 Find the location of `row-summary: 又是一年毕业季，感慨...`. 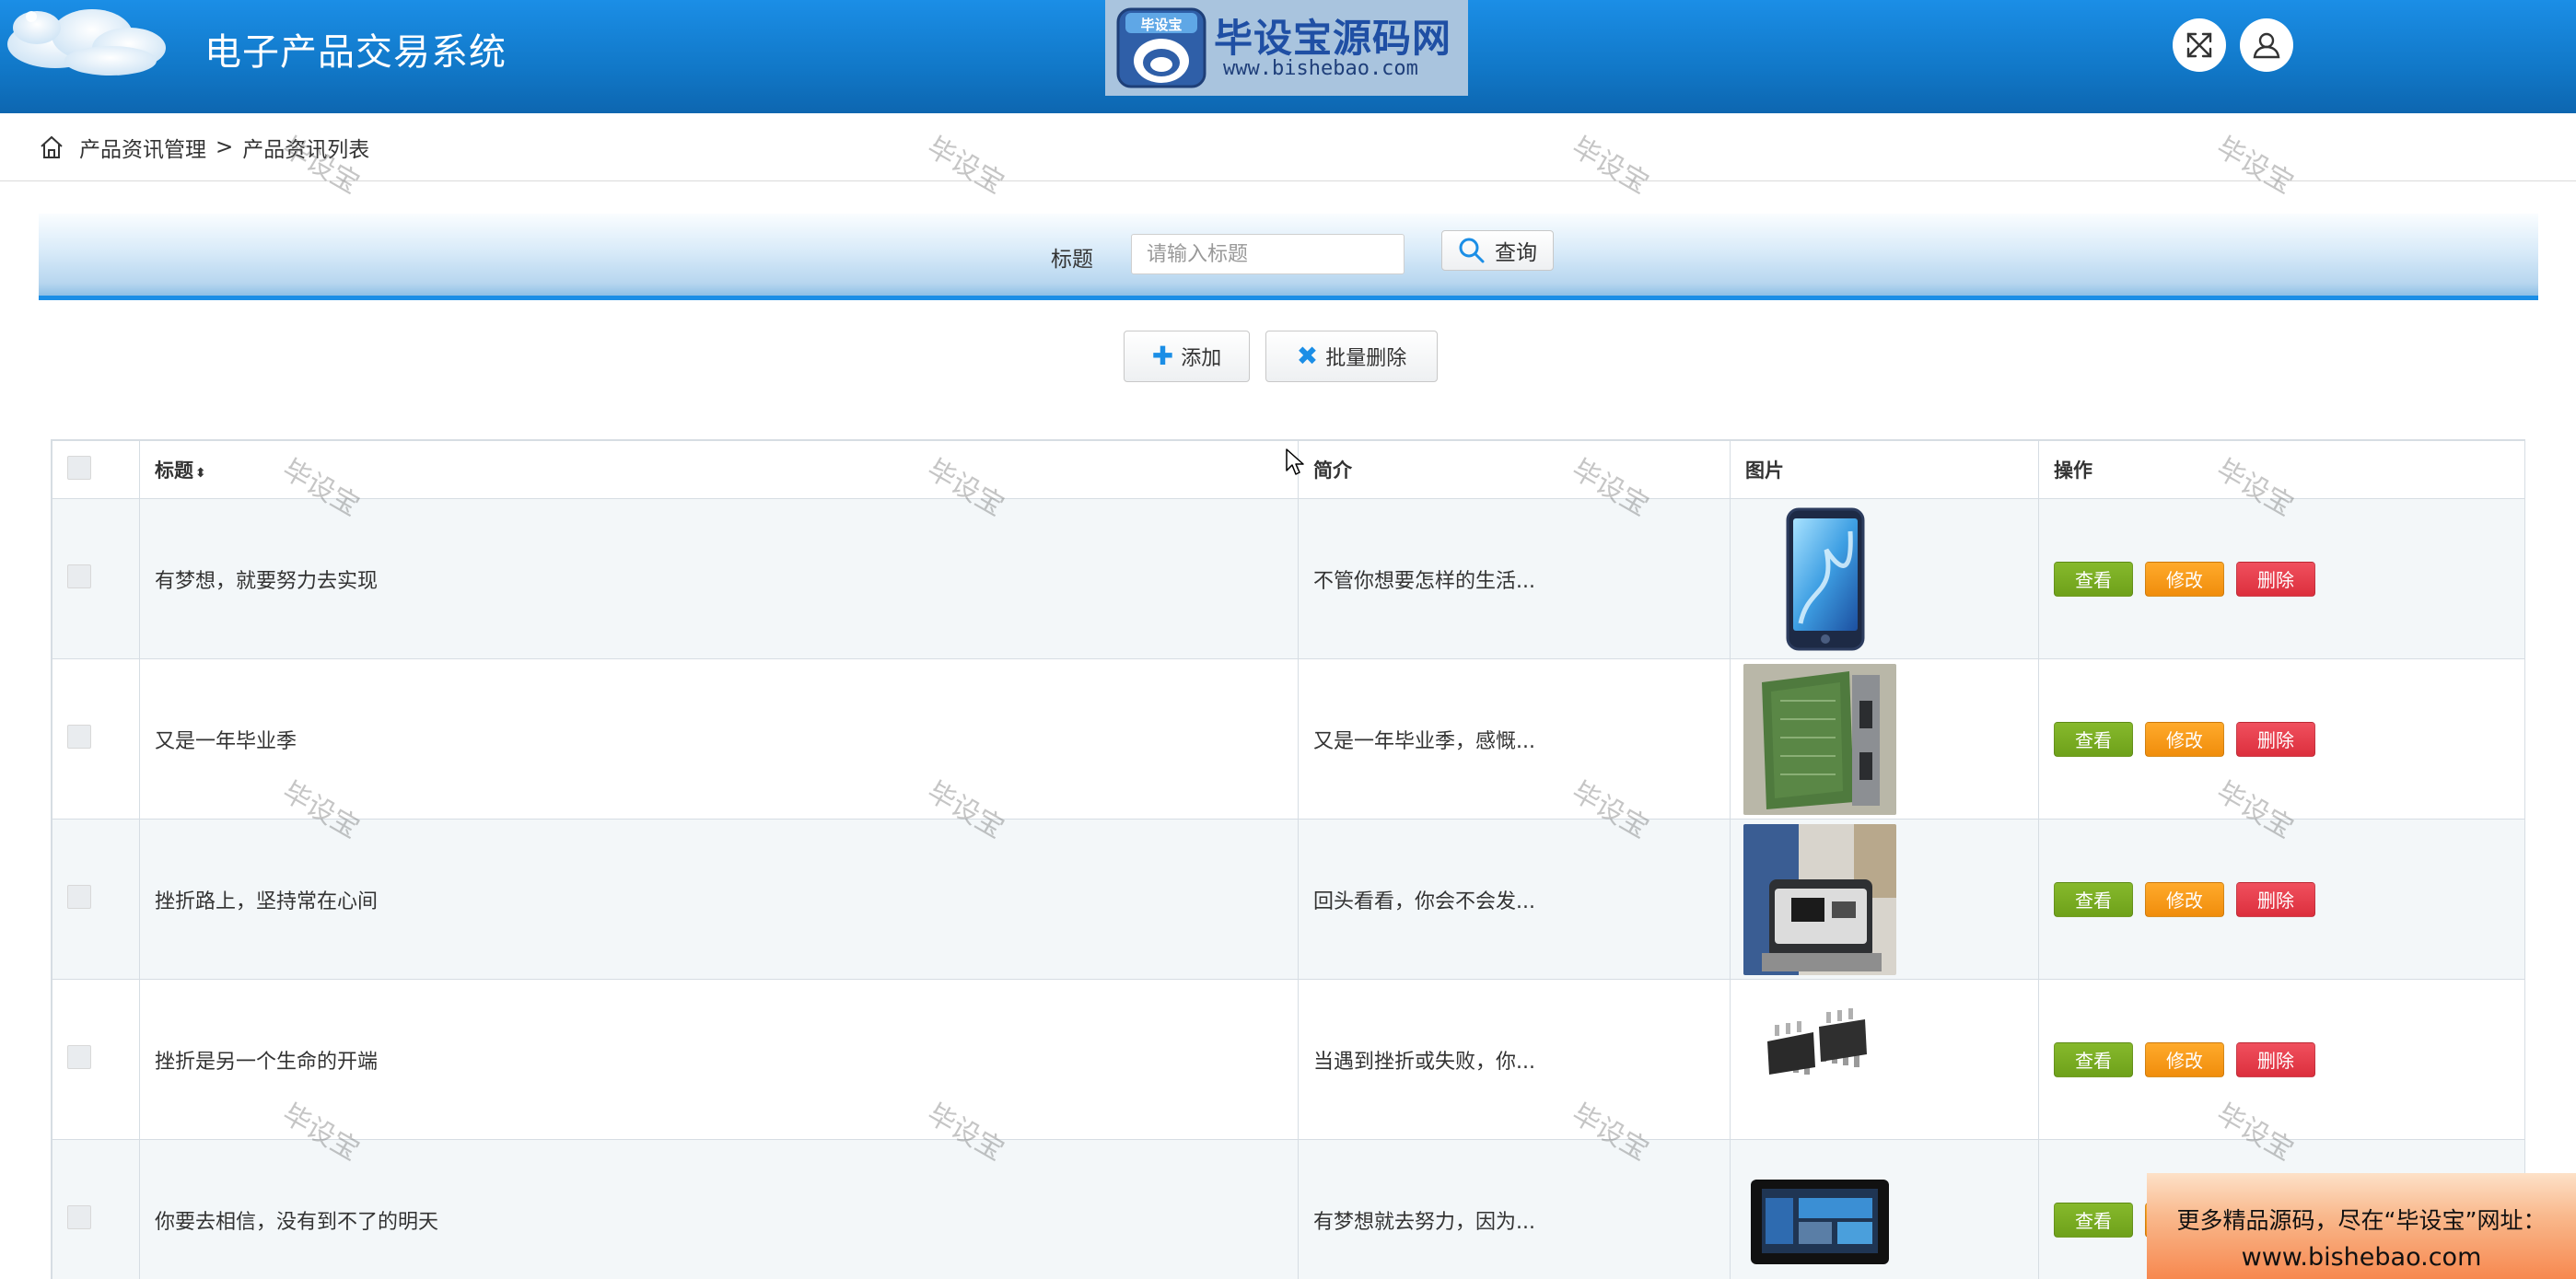

row-summary: 又是一年毕业季，感慨... is located at coordinates (1514, 739).